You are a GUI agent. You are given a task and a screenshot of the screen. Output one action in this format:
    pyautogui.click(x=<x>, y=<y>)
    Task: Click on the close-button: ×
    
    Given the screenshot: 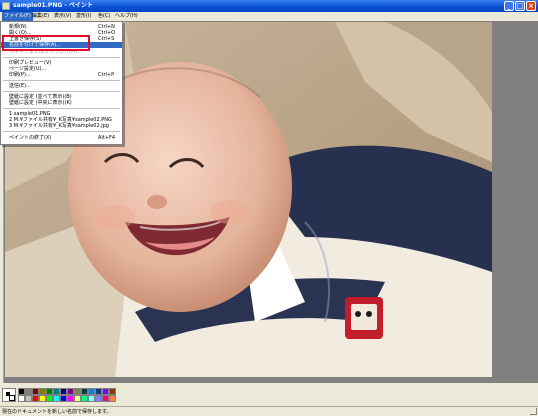 What is the action you would take?
    pyautogui.click(x=531, y=6)
    